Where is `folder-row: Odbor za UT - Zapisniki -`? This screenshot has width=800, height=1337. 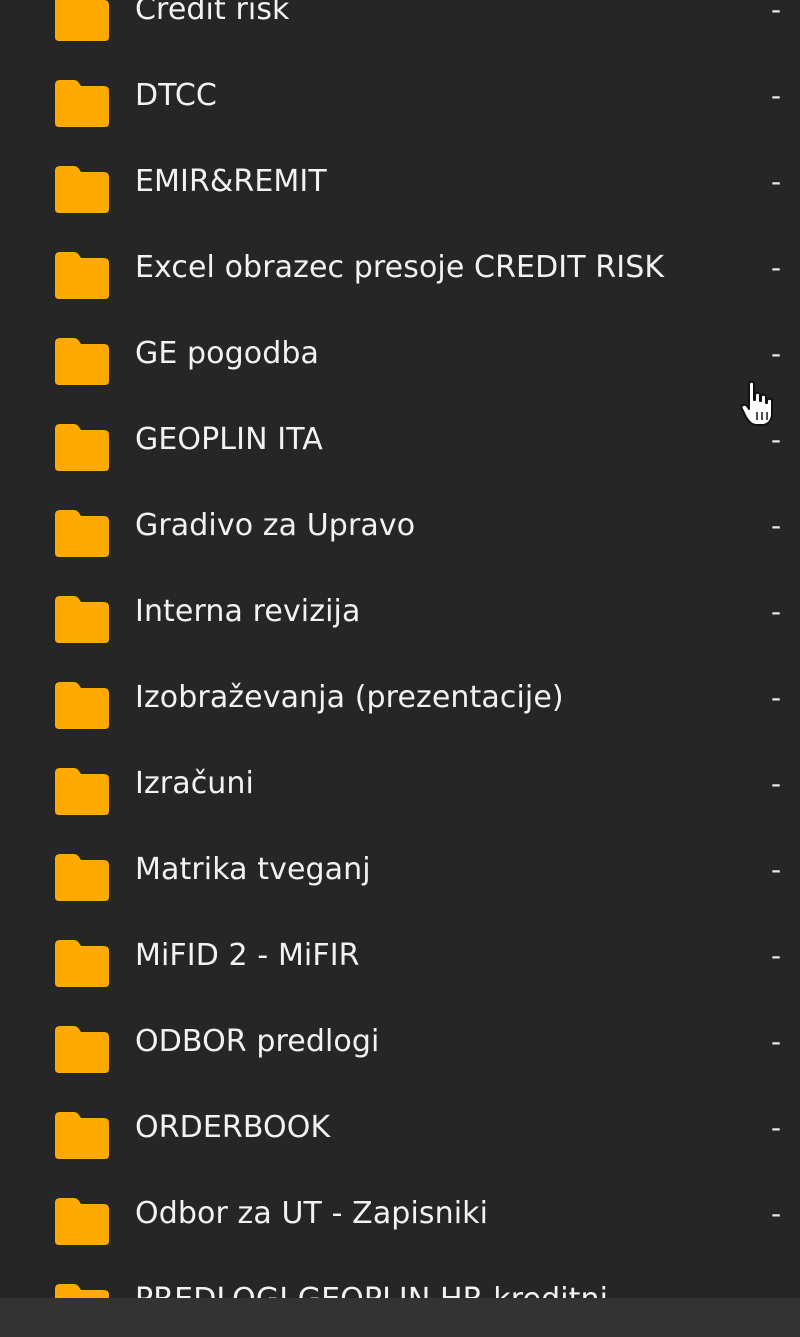 folder-row: Odbor za UT - Zapisniki - is located at coordinates (400, 1213).